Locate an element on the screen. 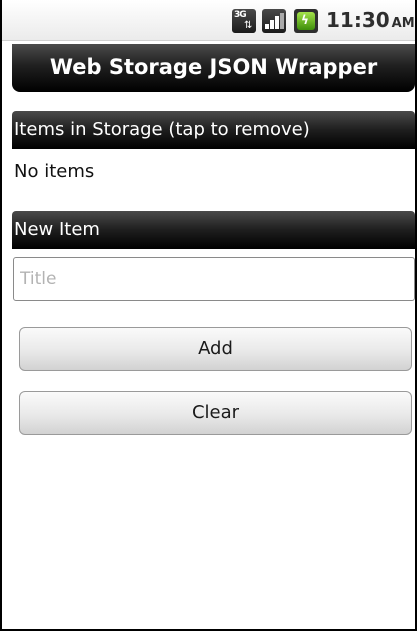  signal-strength-icon is located at coordinates (274, 21).